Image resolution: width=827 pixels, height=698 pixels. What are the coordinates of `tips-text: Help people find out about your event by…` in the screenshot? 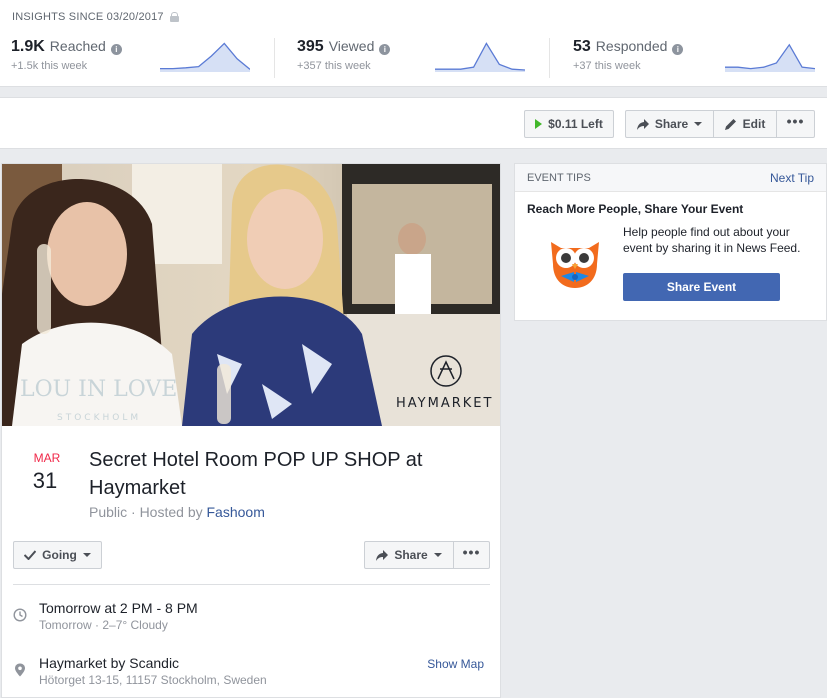 It's located at (712, 240).